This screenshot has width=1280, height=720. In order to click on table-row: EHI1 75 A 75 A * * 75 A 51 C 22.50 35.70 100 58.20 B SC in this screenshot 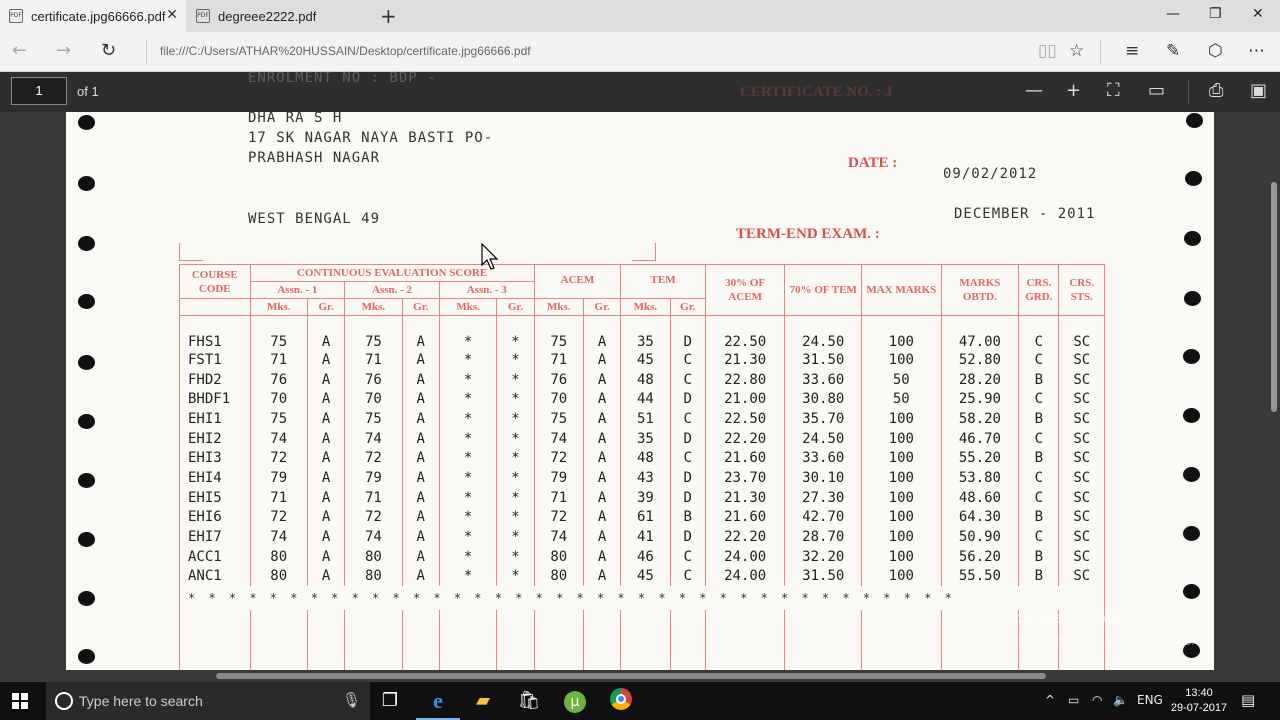, I will do `click(642, 419)`.